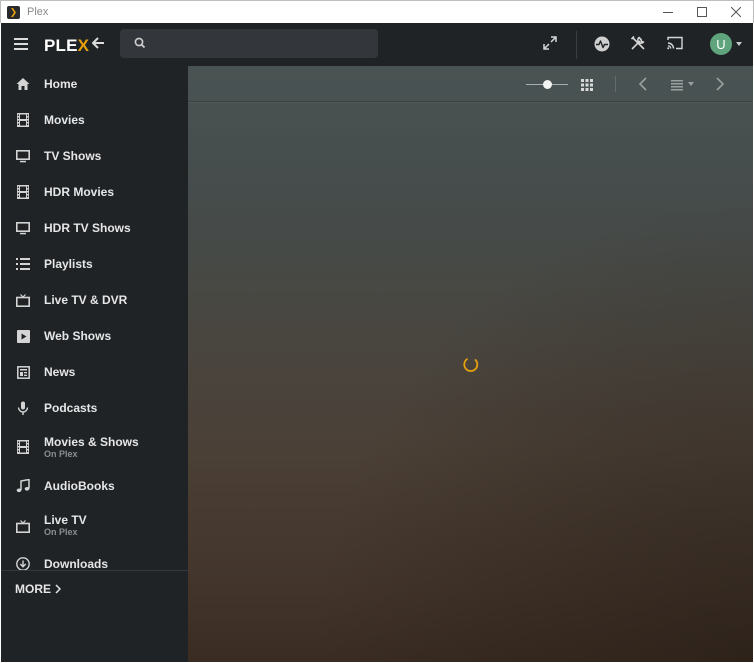 This screenshot has width=754, height=663. Describe the element at coordinates (615, 84) in the screenshot. I see `toolbar-divider` at that location.